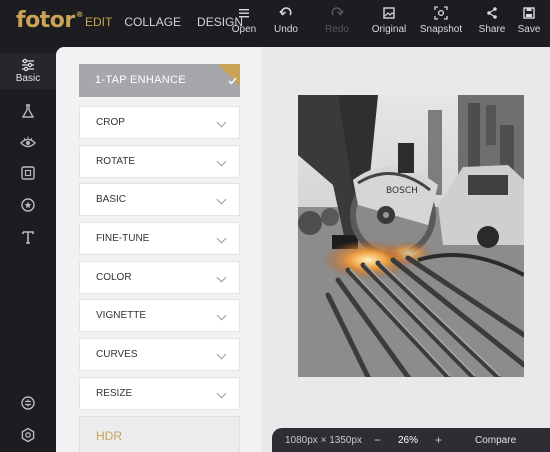 The image size is (550, 452). I want to click on redo-icon, so click(337, 14).